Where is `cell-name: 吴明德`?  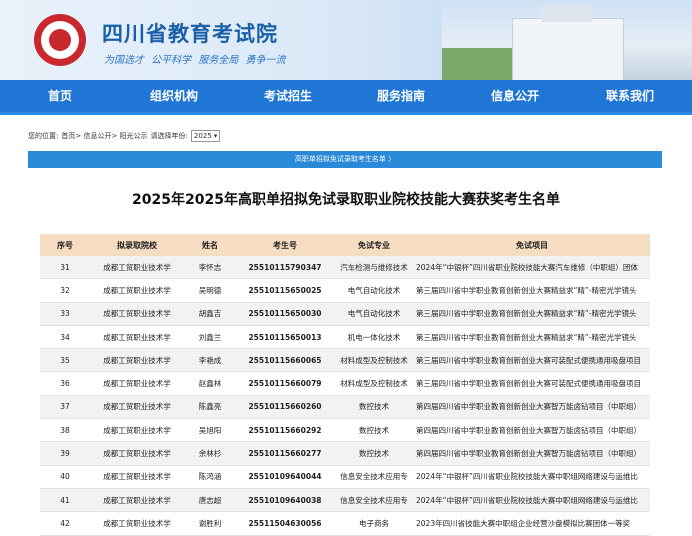 cell-name: 吴明德 is located at coordinates (210, 290).